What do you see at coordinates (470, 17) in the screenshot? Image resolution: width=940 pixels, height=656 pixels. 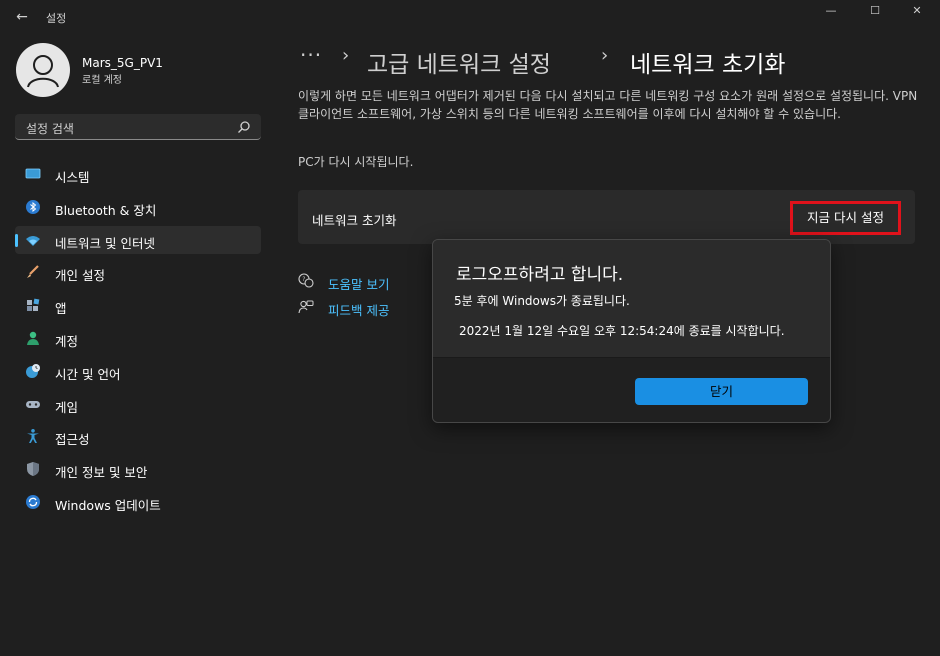 I see `title-bar: ← 설정 — ☐ ✕` at bounding box center [470, 17].